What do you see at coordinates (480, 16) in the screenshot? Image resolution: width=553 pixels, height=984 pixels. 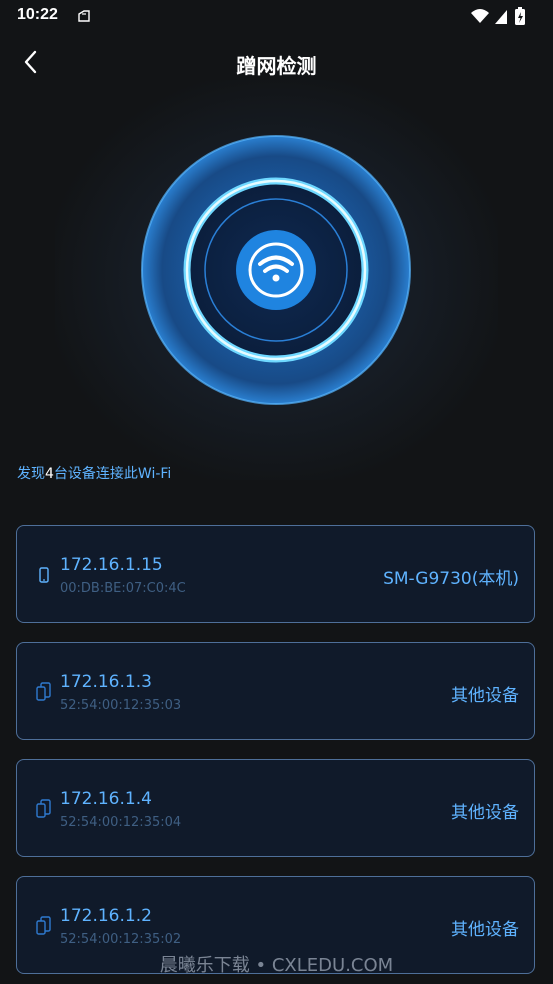 I see `wifi-status-icon` at bounding box center [480, 16].